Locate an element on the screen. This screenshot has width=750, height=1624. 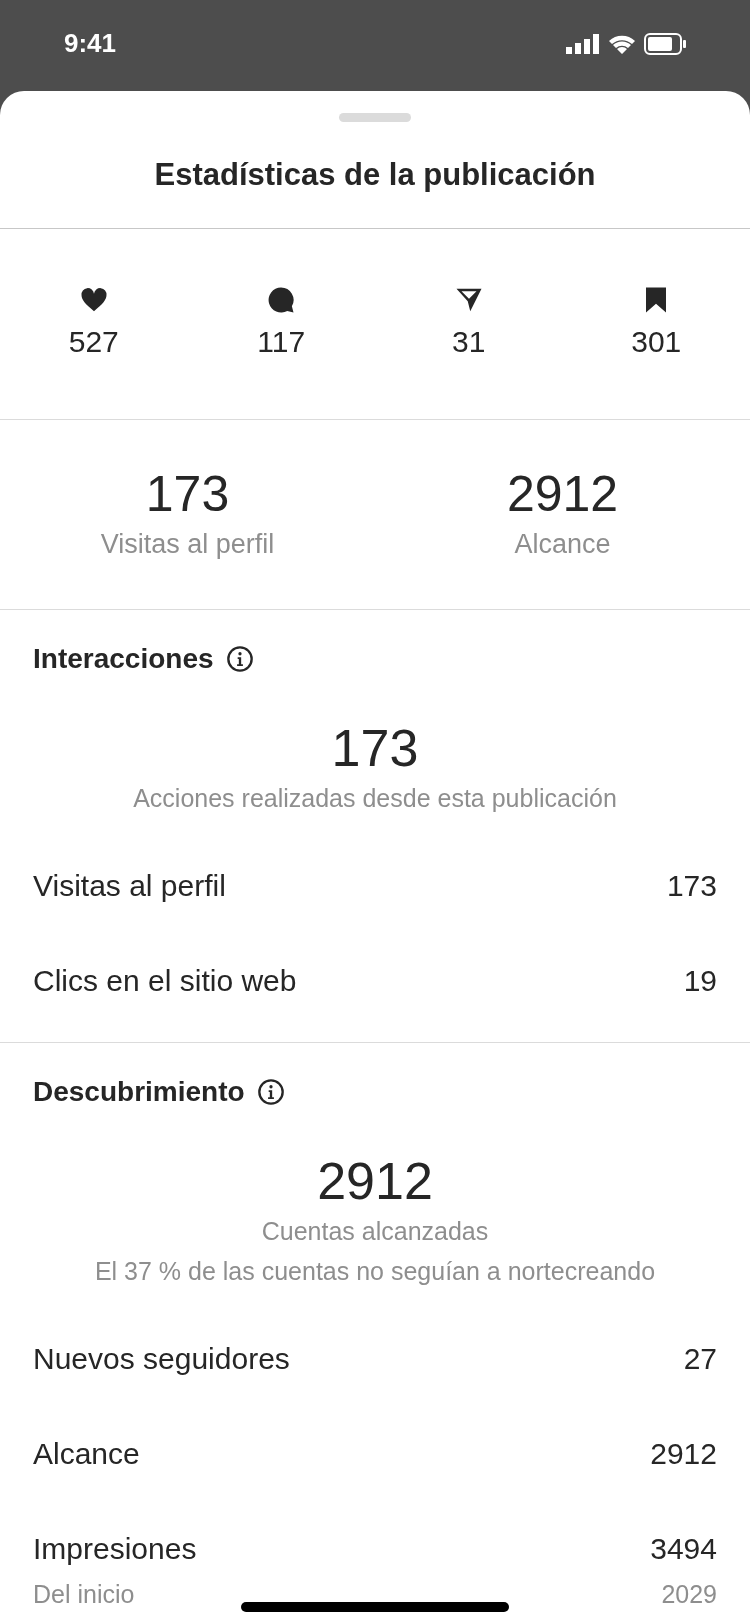
caption: Cuentas alcanzadas is located at coordinates (375, 1231).